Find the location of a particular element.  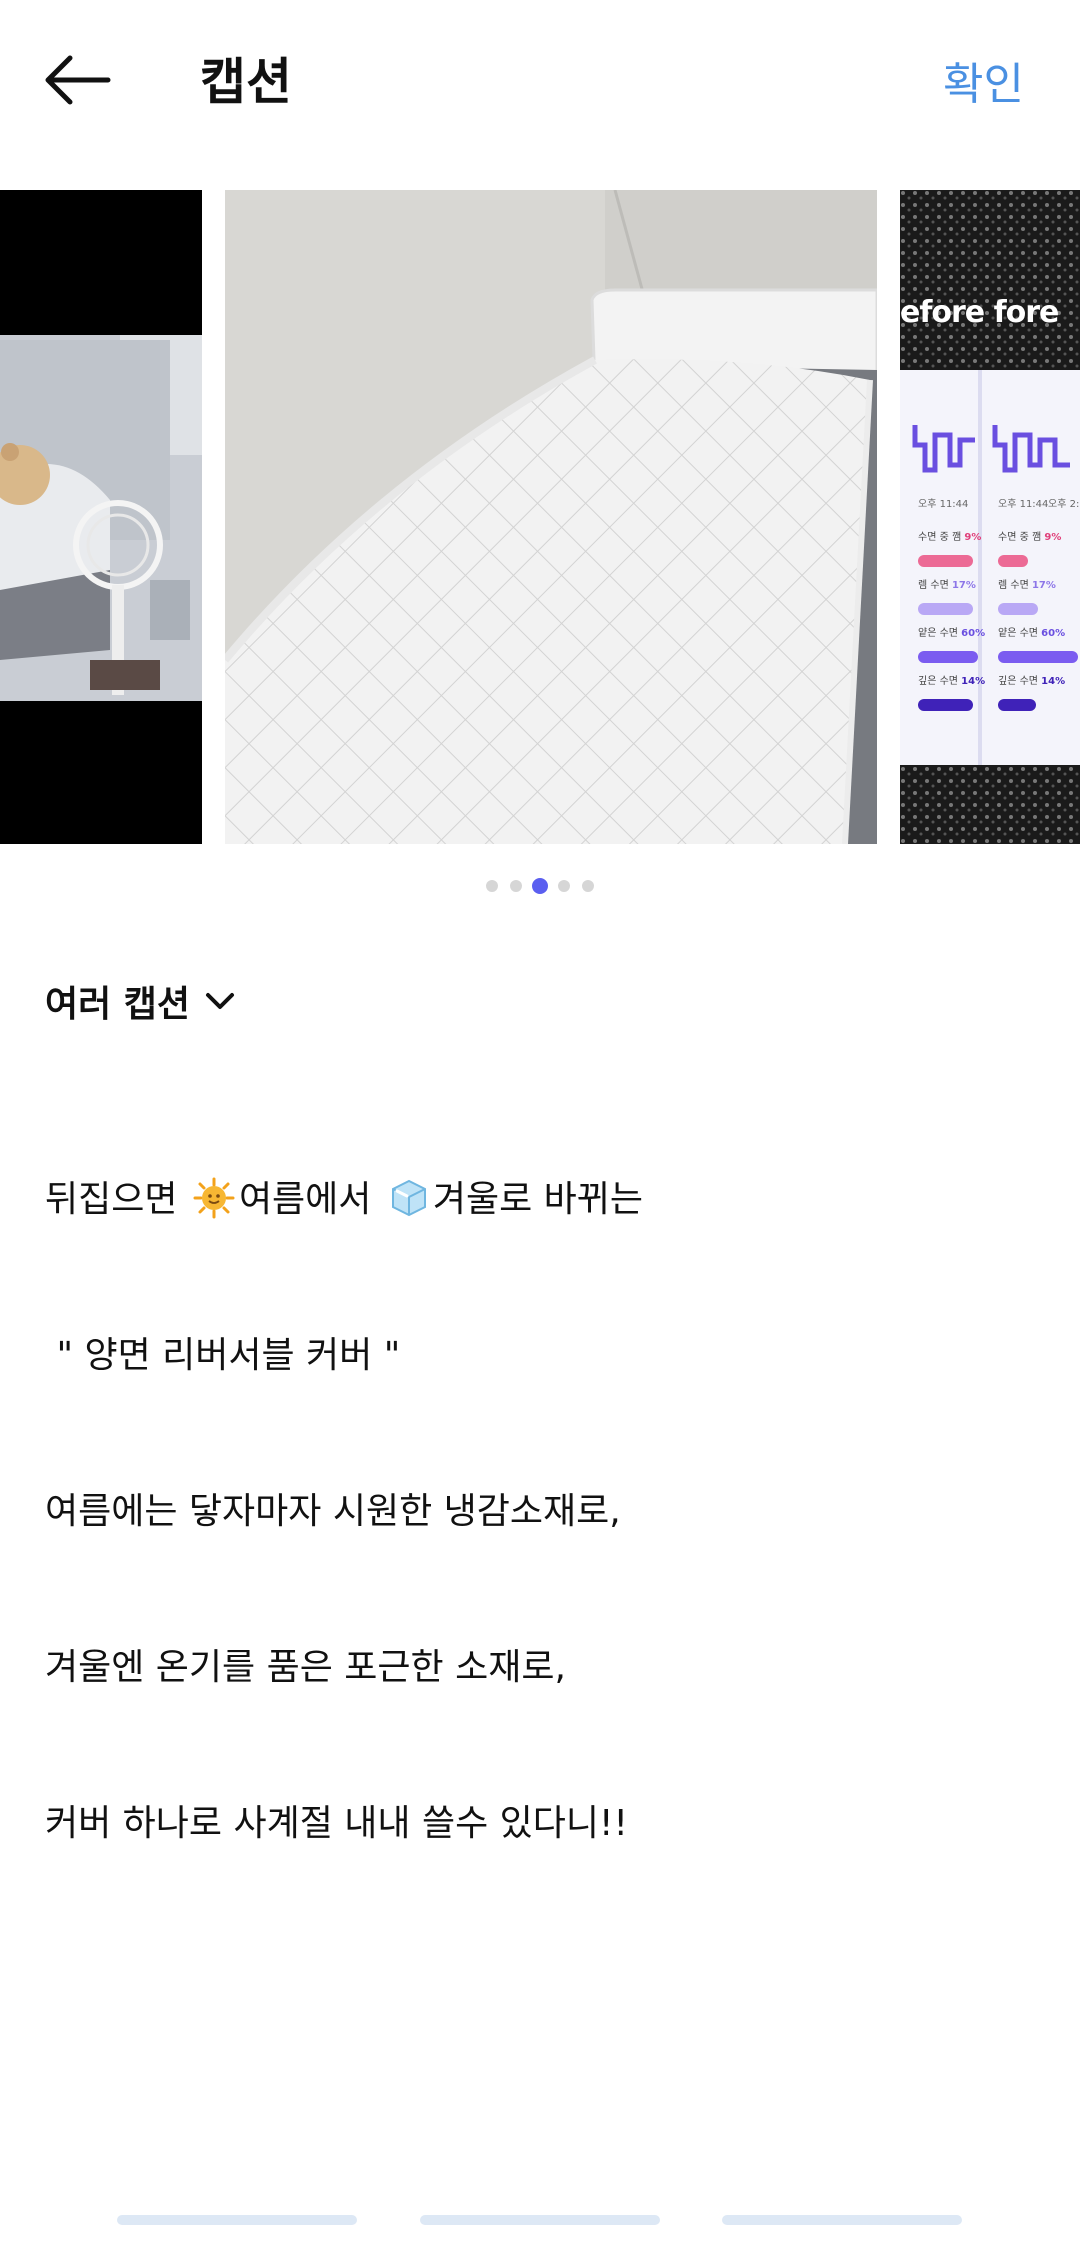

caption-line: 여름에는 닿자마자 시원한 냉감소재로, is located at coordinates (333, 1511).